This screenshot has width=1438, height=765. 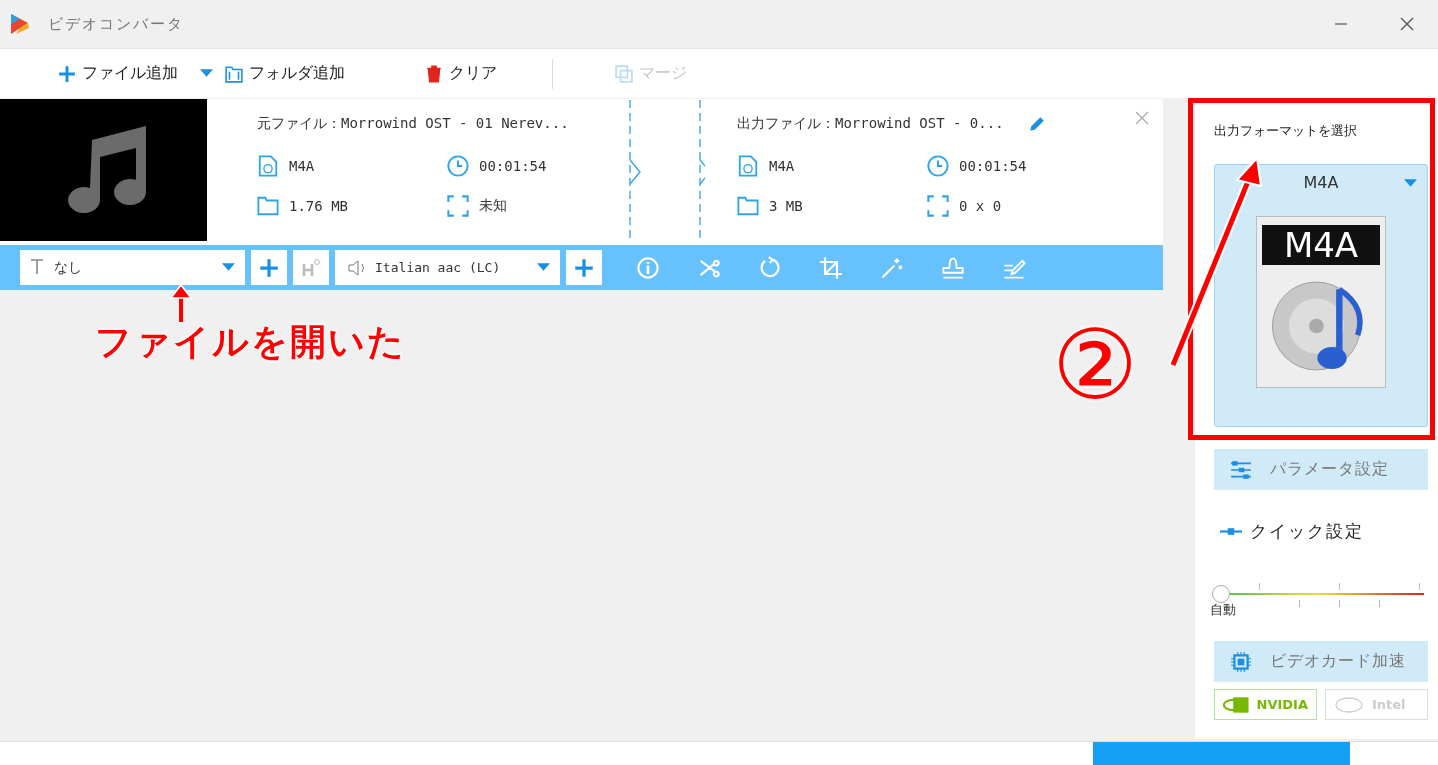 I want to click on clear-button: クリア, so click(x=461, y=73).